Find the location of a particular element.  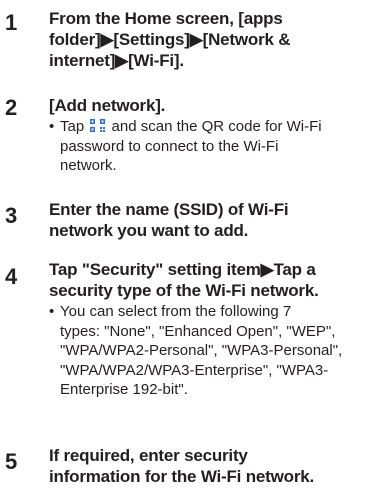

note-line: types: "None", "Enhanced Open", "WEP", is located at coordinates (198, 331).